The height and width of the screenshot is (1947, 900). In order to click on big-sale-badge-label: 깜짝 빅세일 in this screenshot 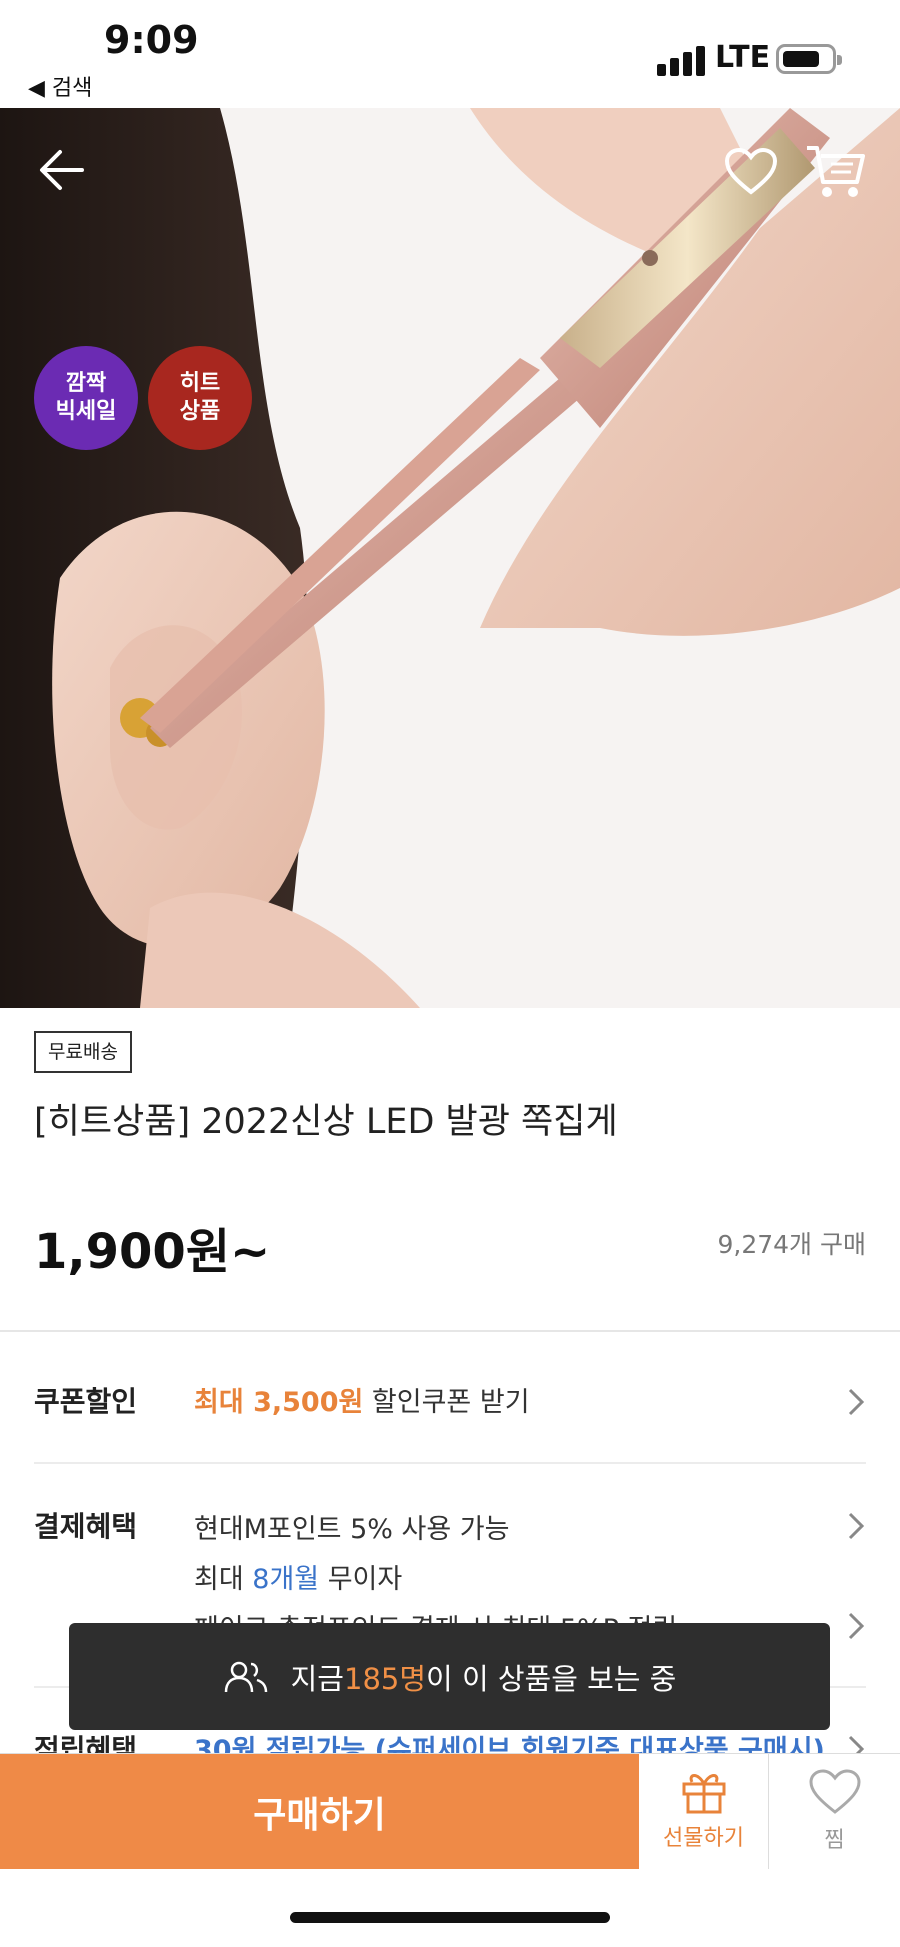, I will do `click(86, 397)`.